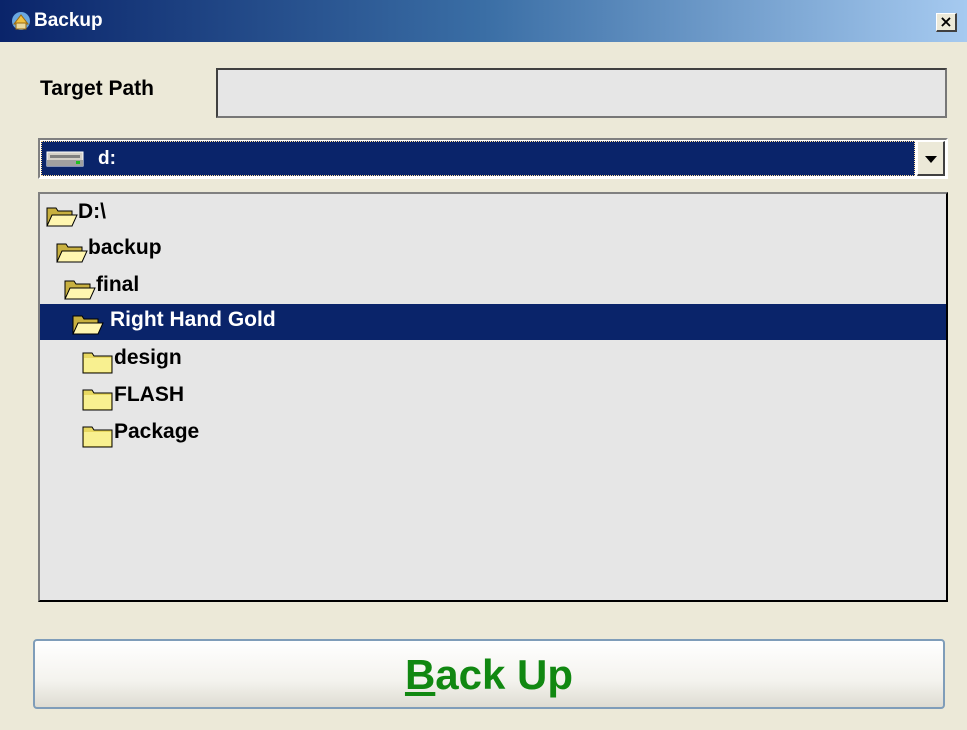 Image resolution: width=967 pixels, height=730 pixels. I want to click on title-bar: Backup ×, so click(483, 21).